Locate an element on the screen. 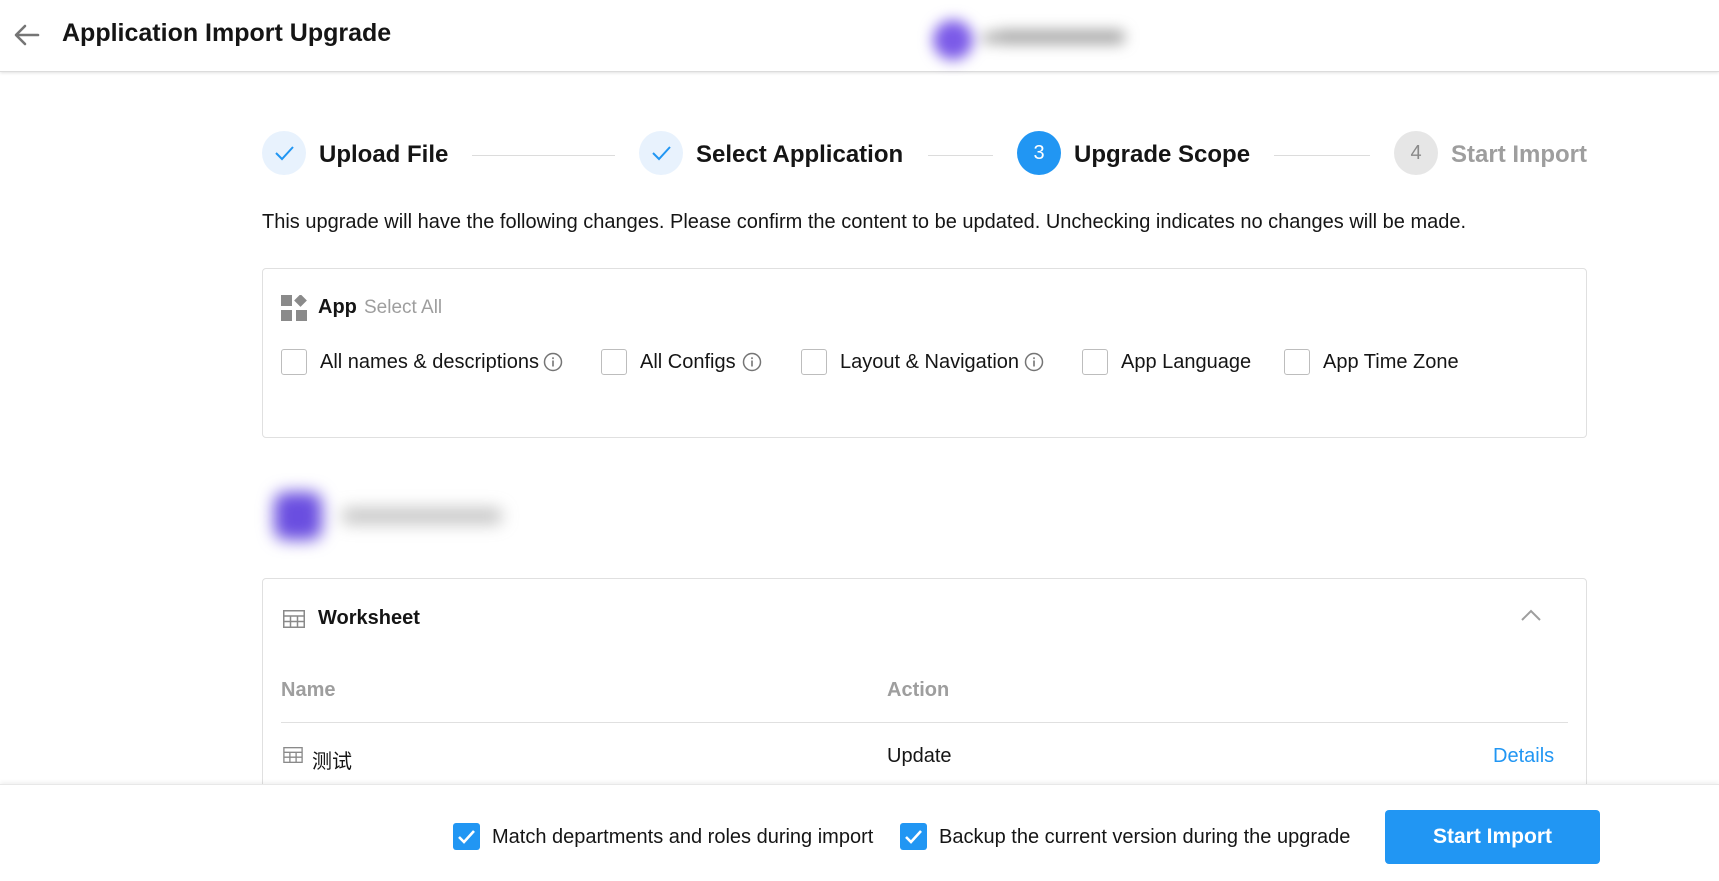 Image resolution: width=1719 pixels, height=881 pixels. checkbox-layout-navigation is located at coordinates (814, 362).